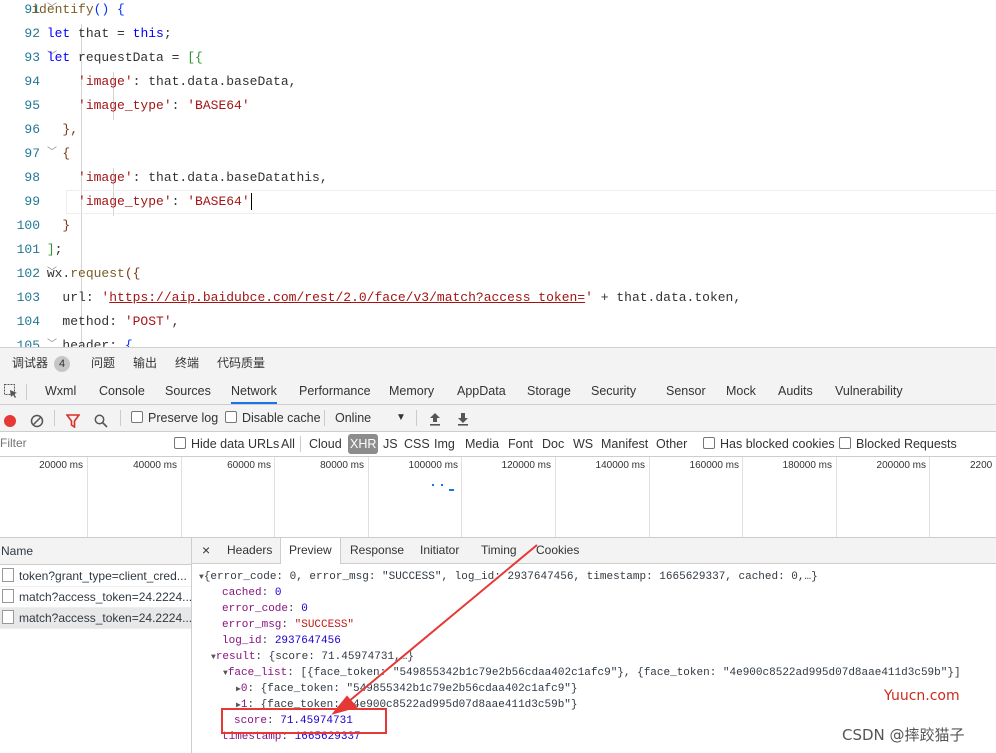 This screenshot has width=996, height=753. What do you see at coordinates (903, 735) in the screenshot?
I see `watermark-author: CSDN @摔跤猫子` at bounding box center [903, 735].